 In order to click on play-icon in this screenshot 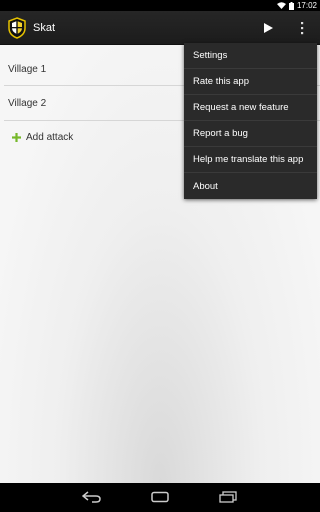, I will do `click(268, 28)`.